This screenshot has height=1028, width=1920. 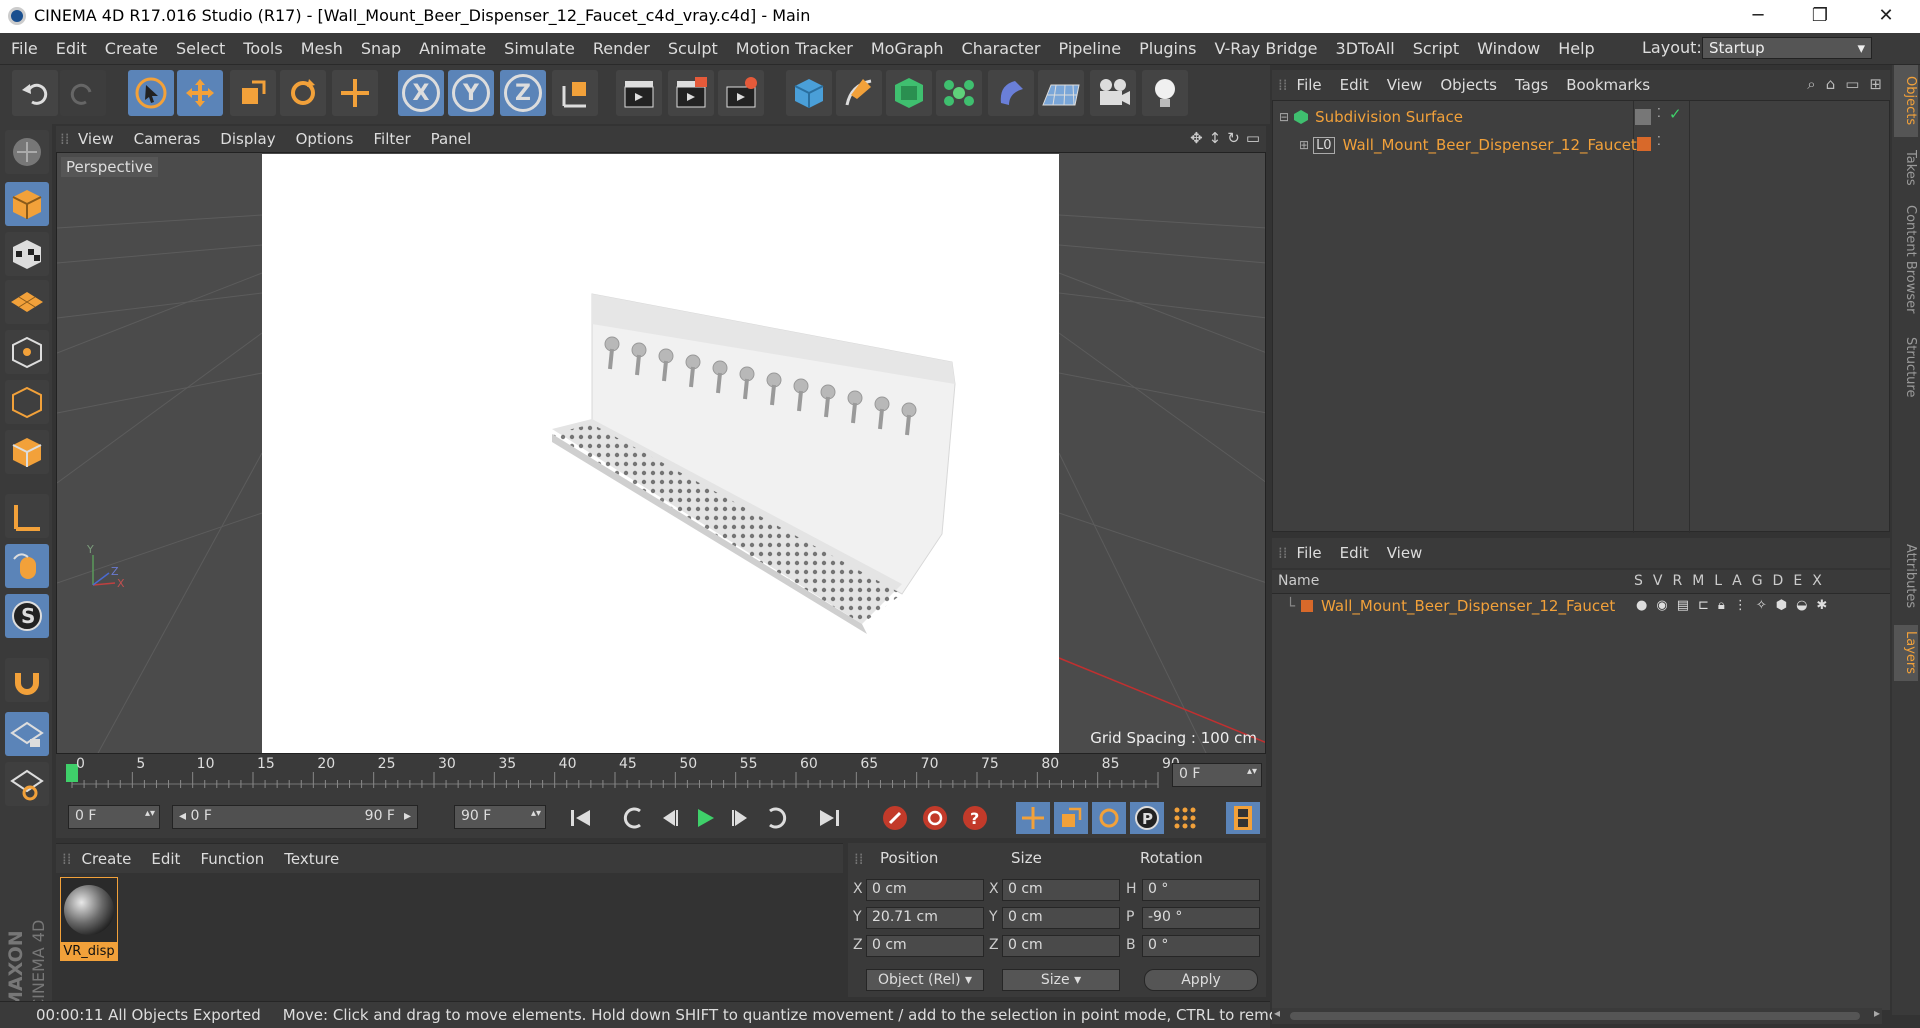 What do you see at coordinates (691, 93) in the screenshot?
I see `render-picture-viewer-button` at bounding box center [691, 93].